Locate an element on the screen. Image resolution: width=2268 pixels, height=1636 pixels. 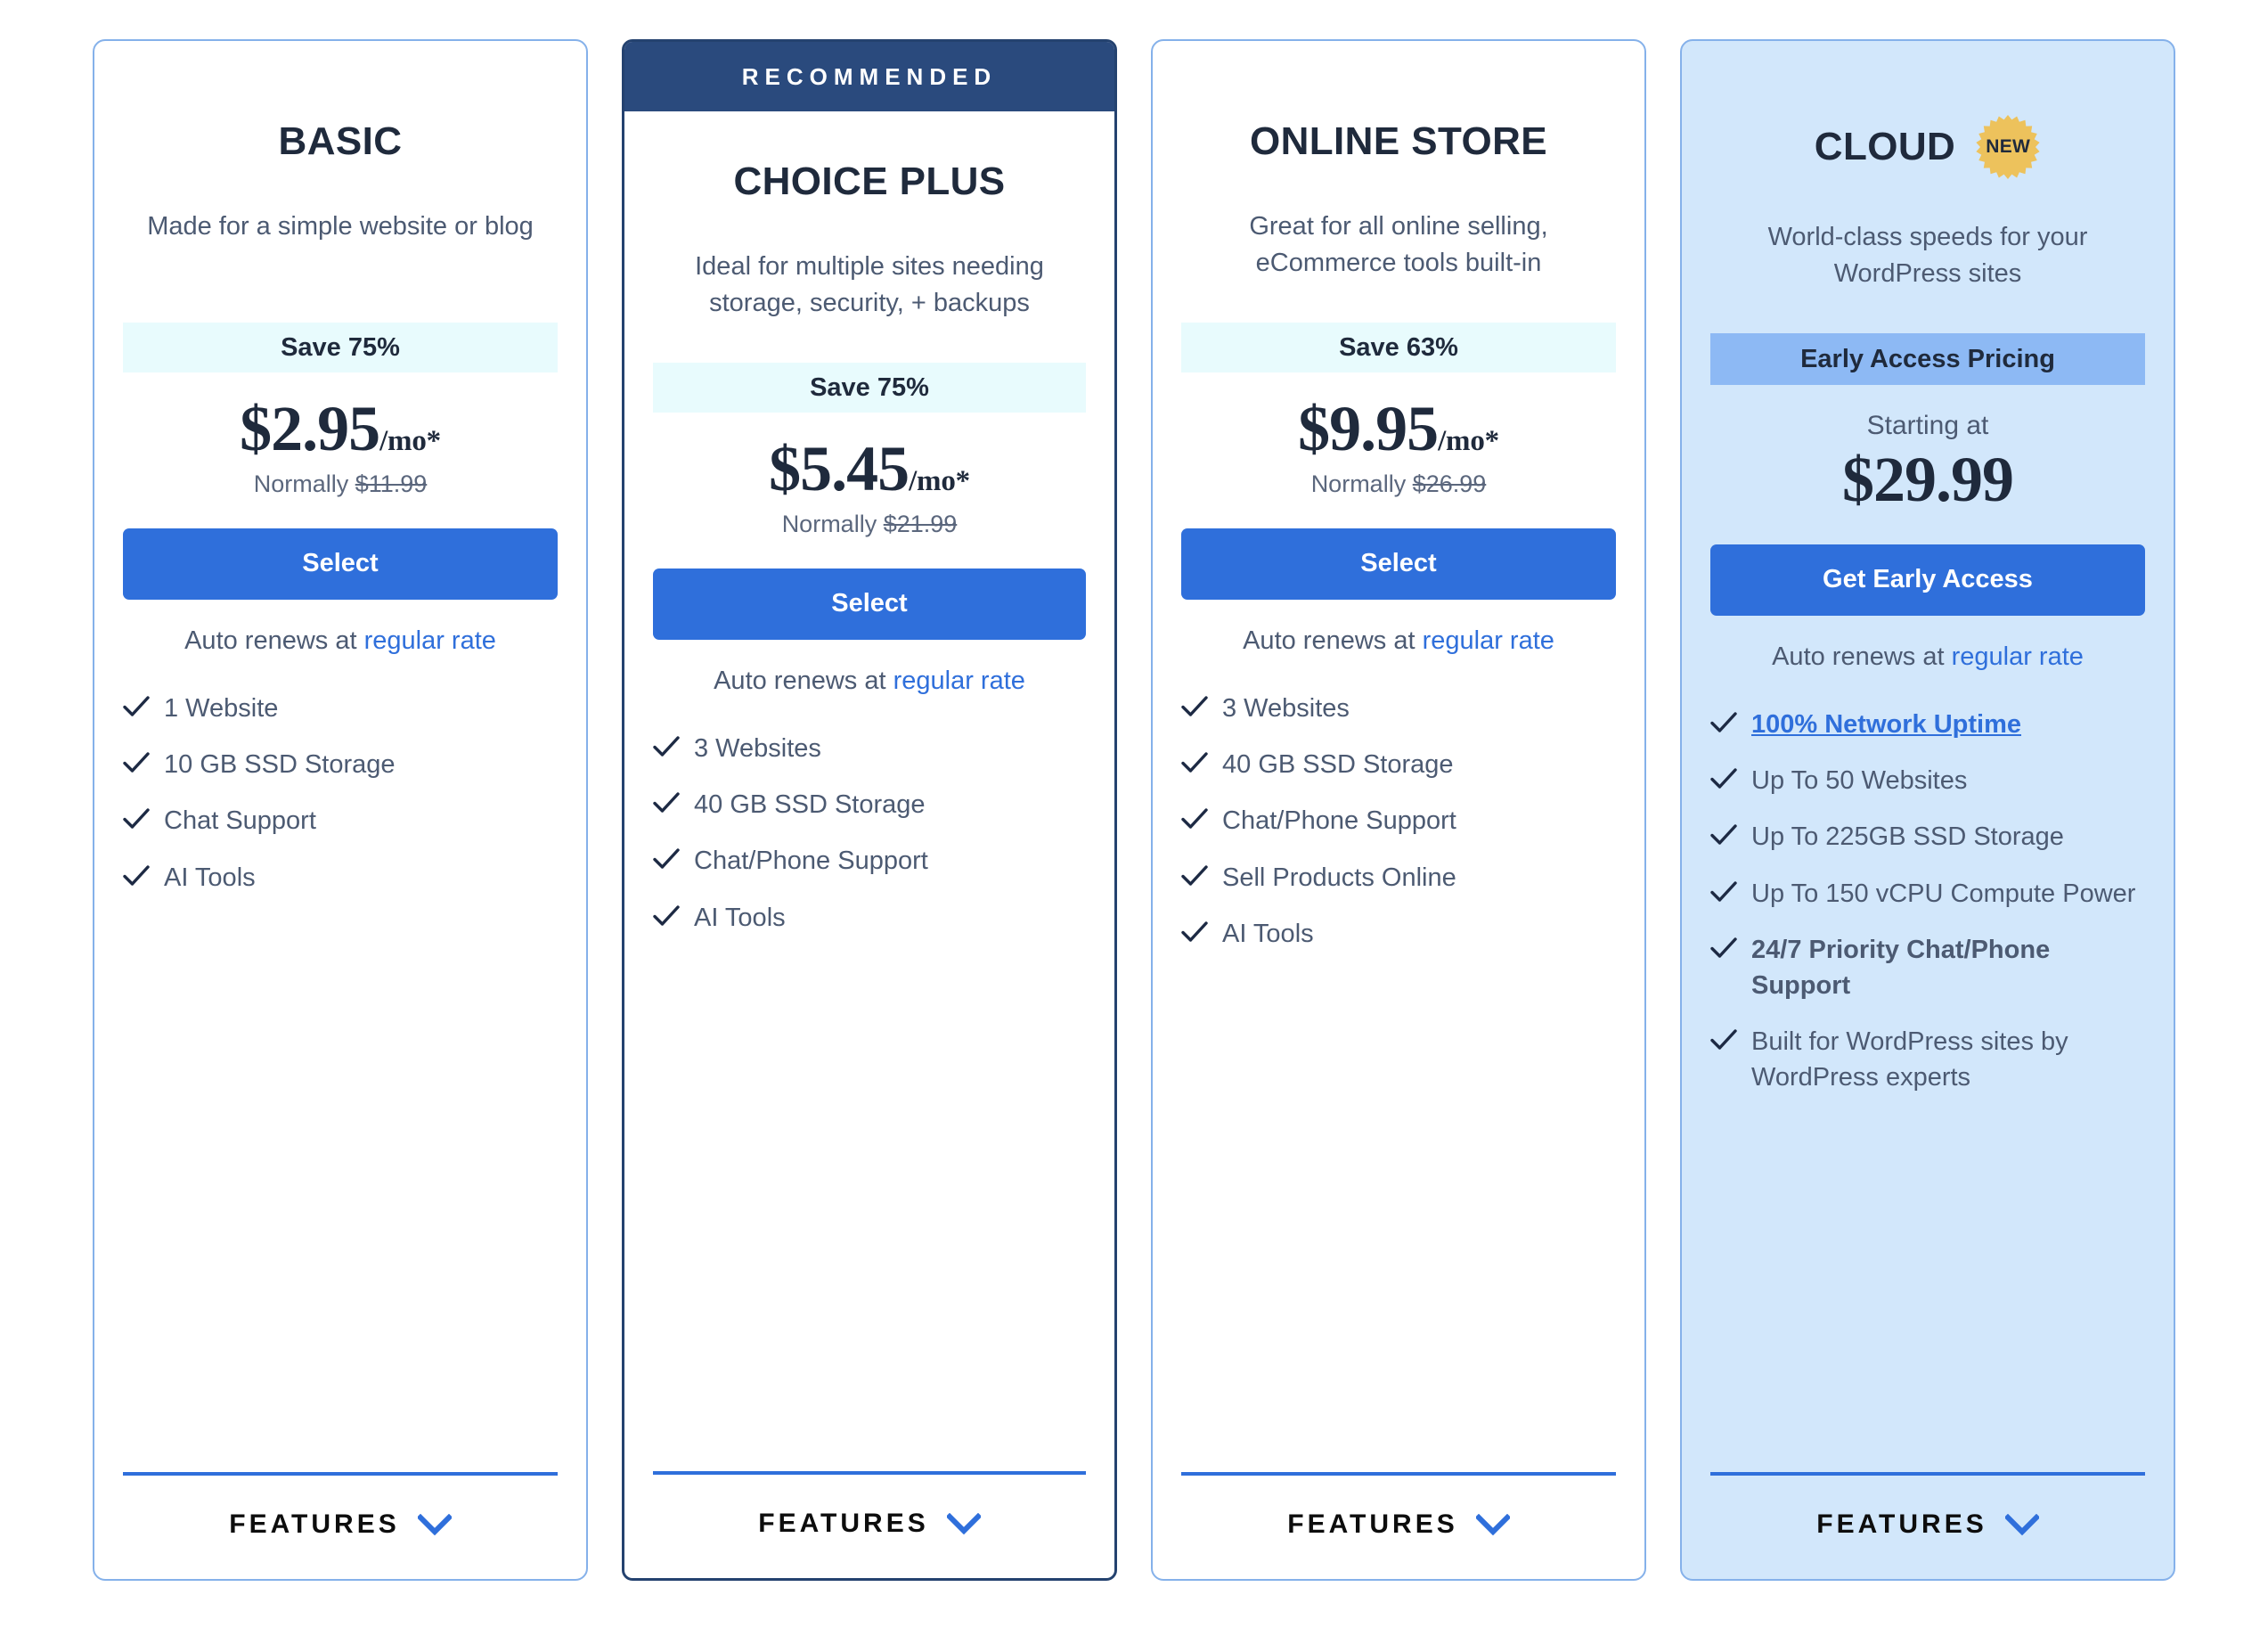
normally-price: Normally $21.99 is located at coordinates (869, 524).